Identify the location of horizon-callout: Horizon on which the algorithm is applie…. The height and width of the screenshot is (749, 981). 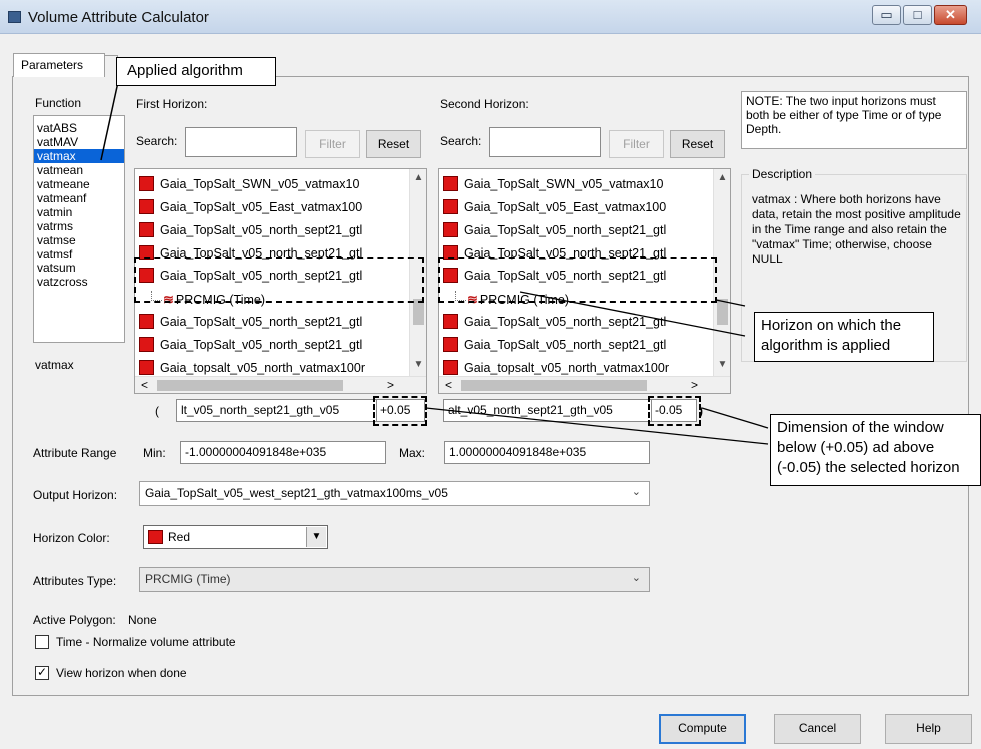
(844, 337).